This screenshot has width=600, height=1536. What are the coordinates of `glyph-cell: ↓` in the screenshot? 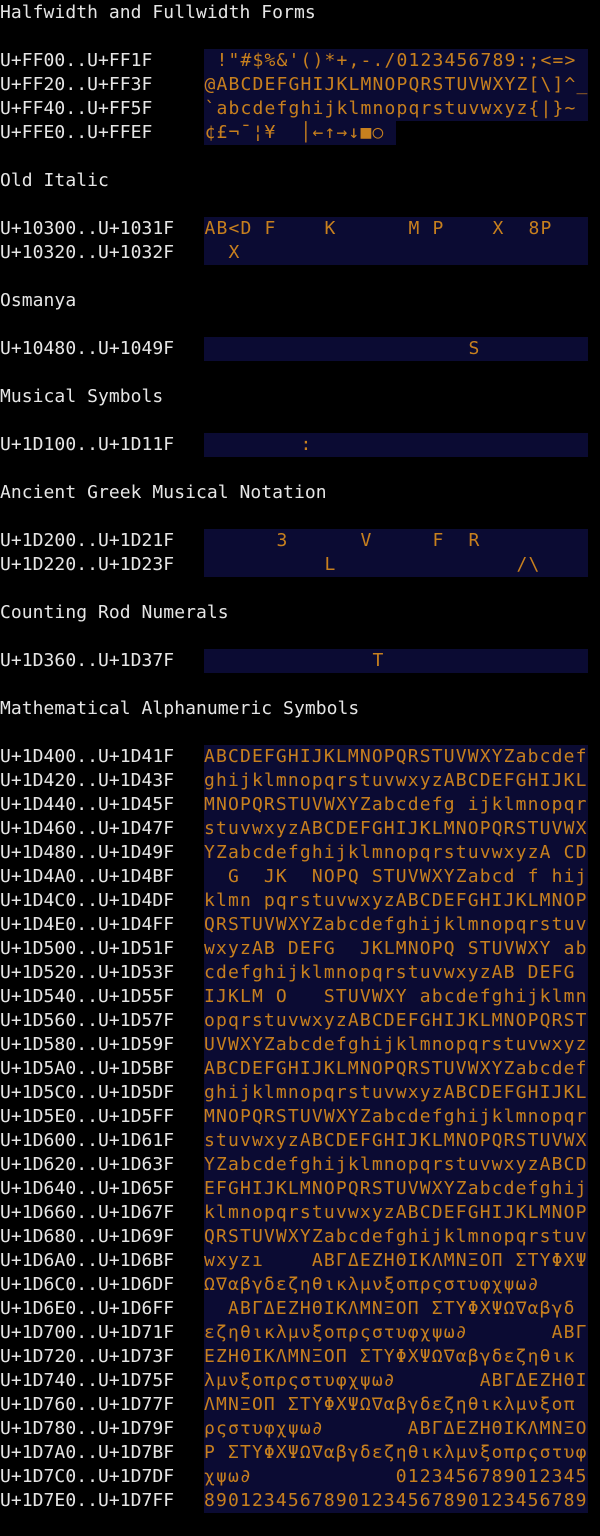 It's located at (354, 132).